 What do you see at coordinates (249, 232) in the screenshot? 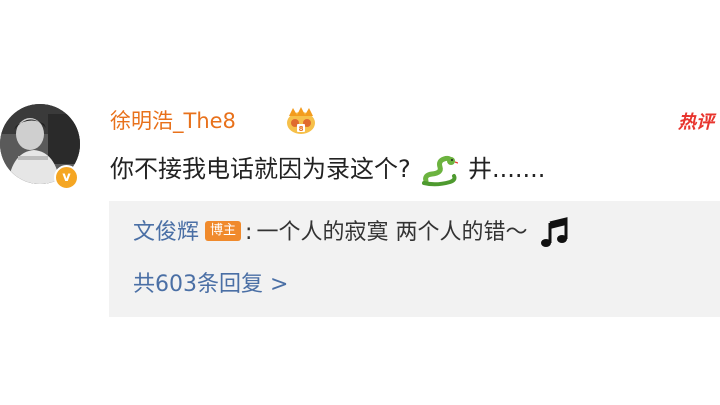
I see `reply-colon: :` at bounding box center [249, 232].